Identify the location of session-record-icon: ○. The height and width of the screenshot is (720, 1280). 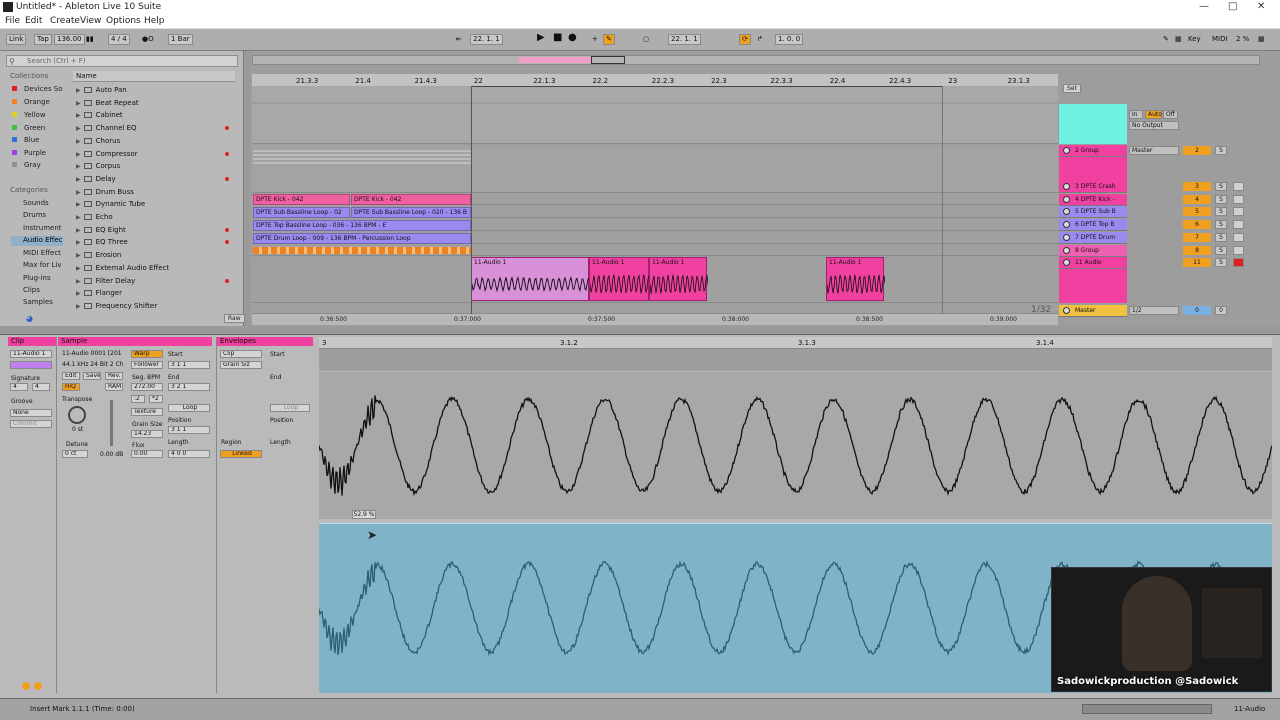
(646, 39).